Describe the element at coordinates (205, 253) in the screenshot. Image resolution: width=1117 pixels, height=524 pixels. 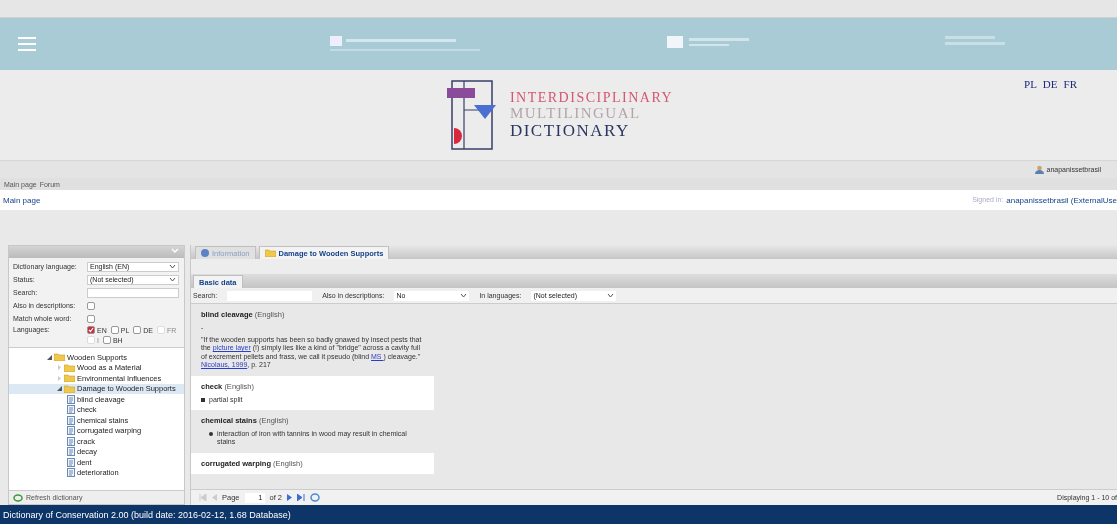
I see `info-icon` at that location.